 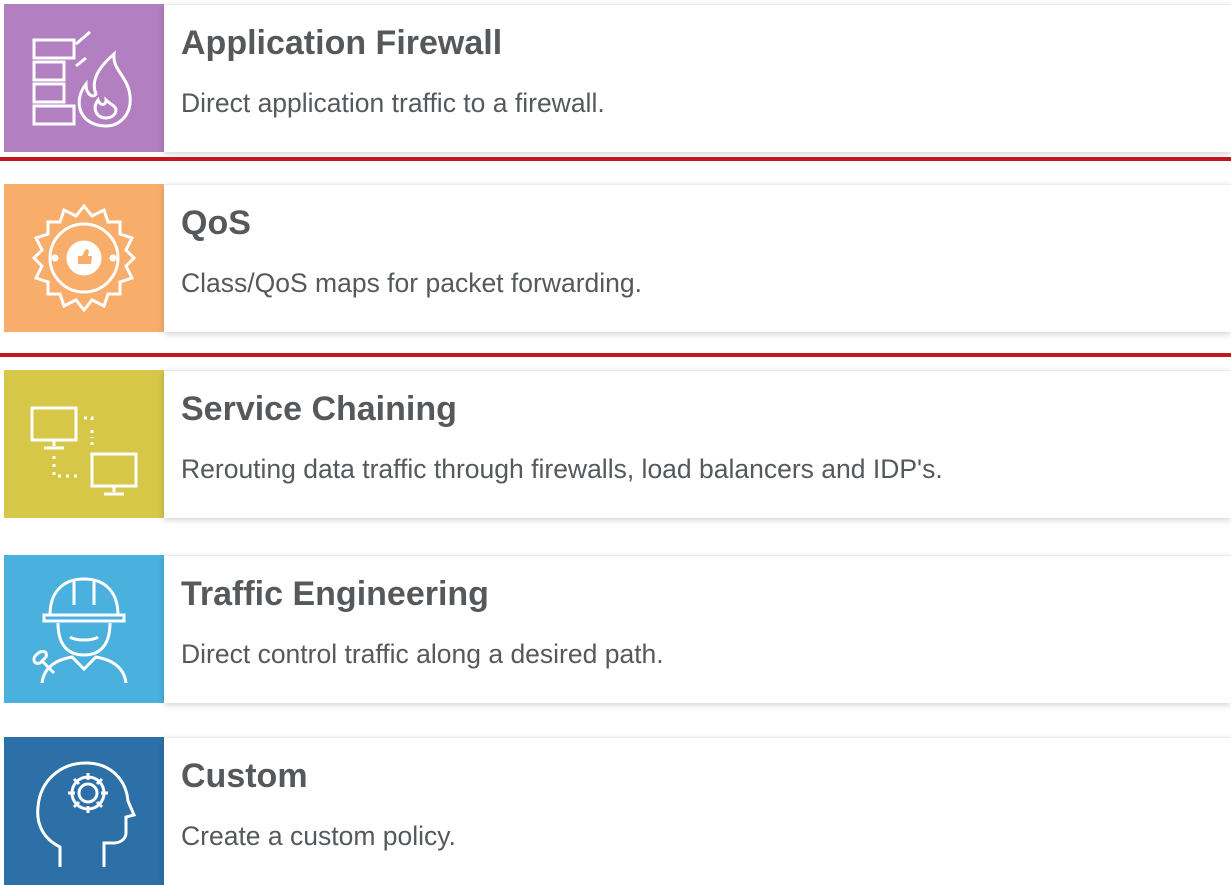 What do you see at coordinates (411, 283) in the screenshot?
I see `card-description: Class/QoS maps for packet forwarding.` at bounding box center [411, 283].